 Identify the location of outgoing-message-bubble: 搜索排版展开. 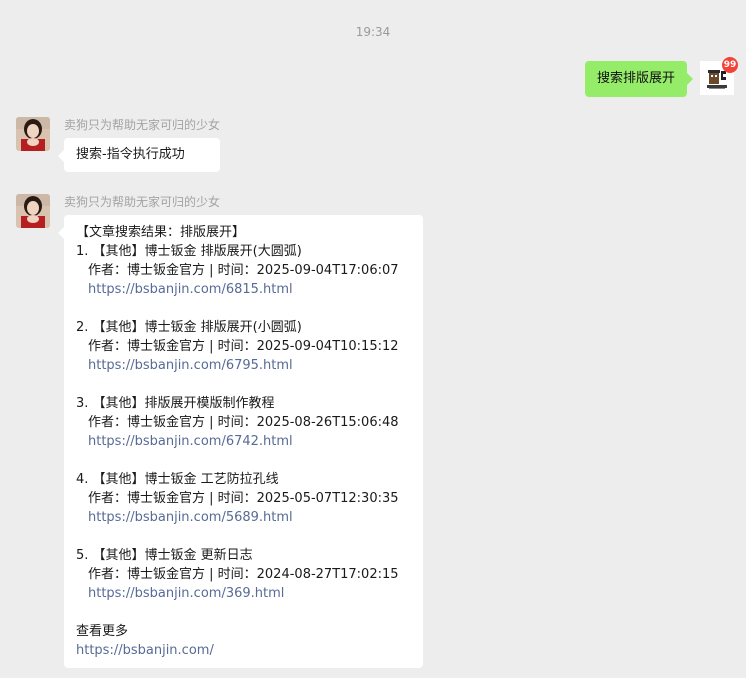
(639, 79).